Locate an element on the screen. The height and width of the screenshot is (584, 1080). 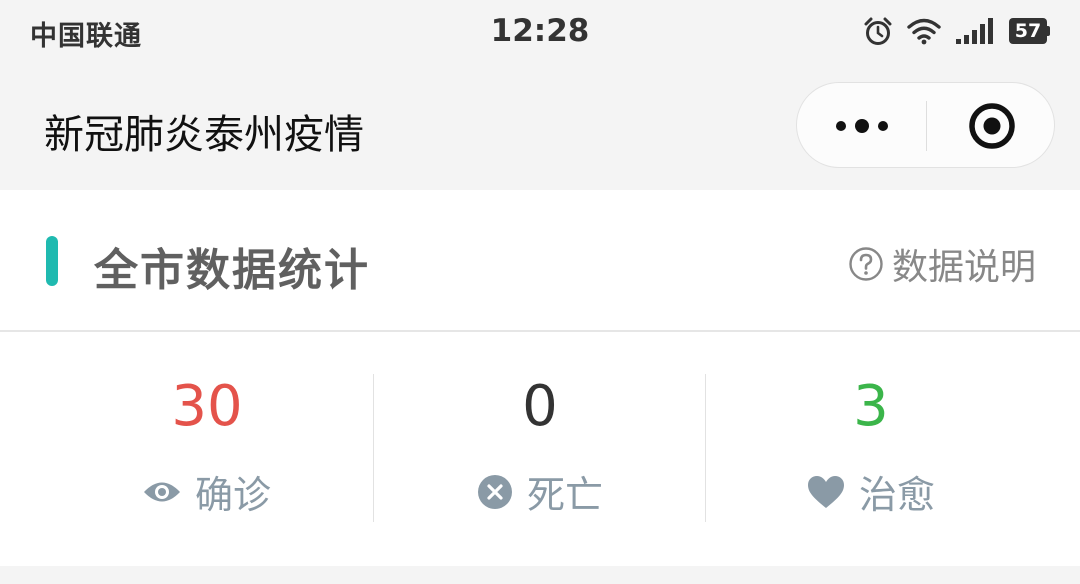
wifi-icon is located at coordinates (924, 31).